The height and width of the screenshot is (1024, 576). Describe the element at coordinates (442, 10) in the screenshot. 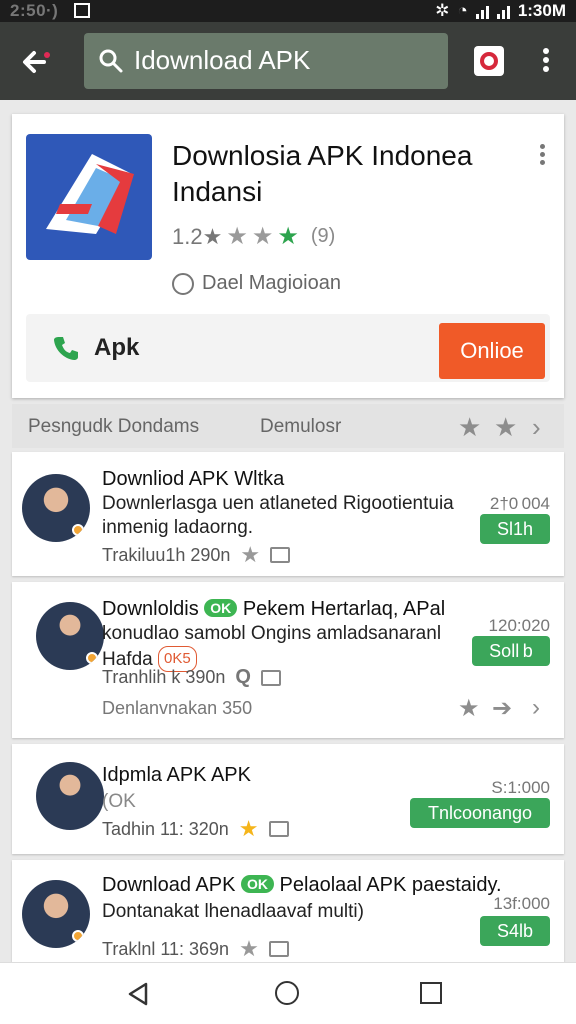

I see `bluetooth-icon: ✲` at that location.